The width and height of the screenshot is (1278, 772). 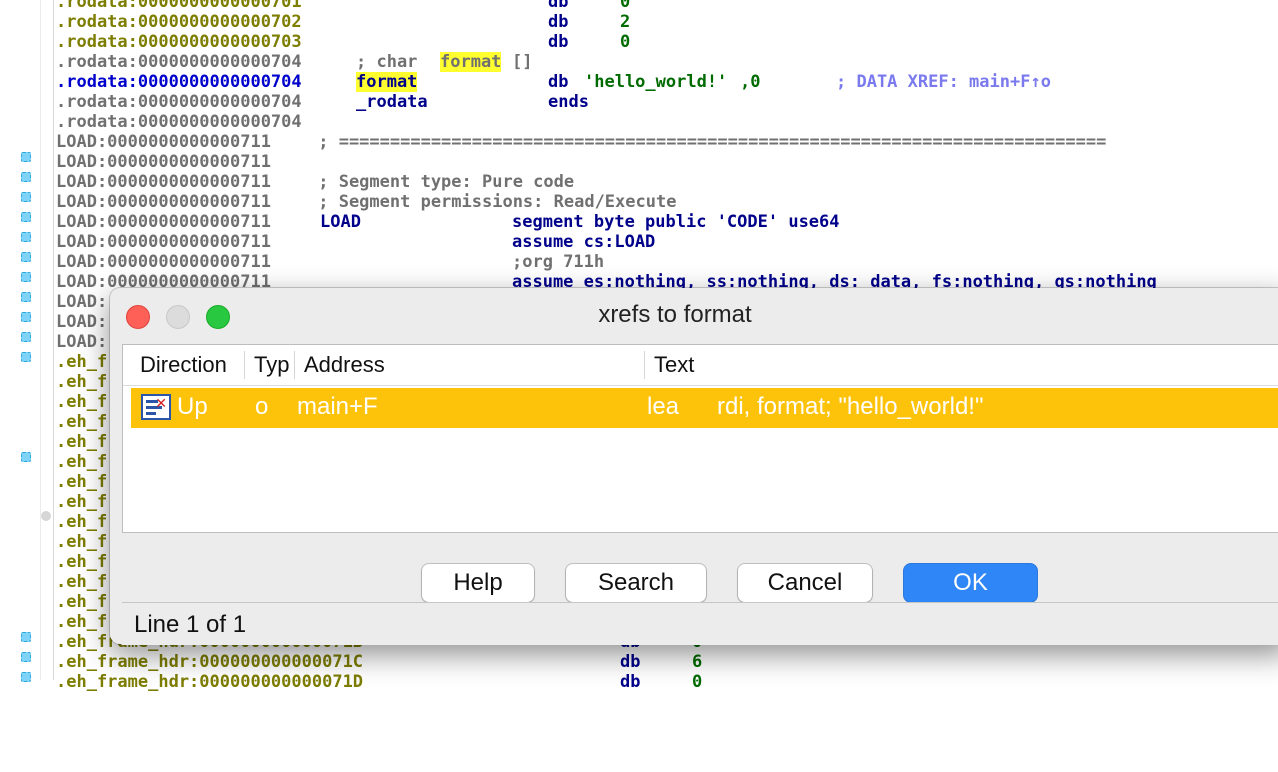 What do you see at coordinates (190, 365) in the screenshot?
I see `column-header-direction: Direction` at bounding box center [190, 365].